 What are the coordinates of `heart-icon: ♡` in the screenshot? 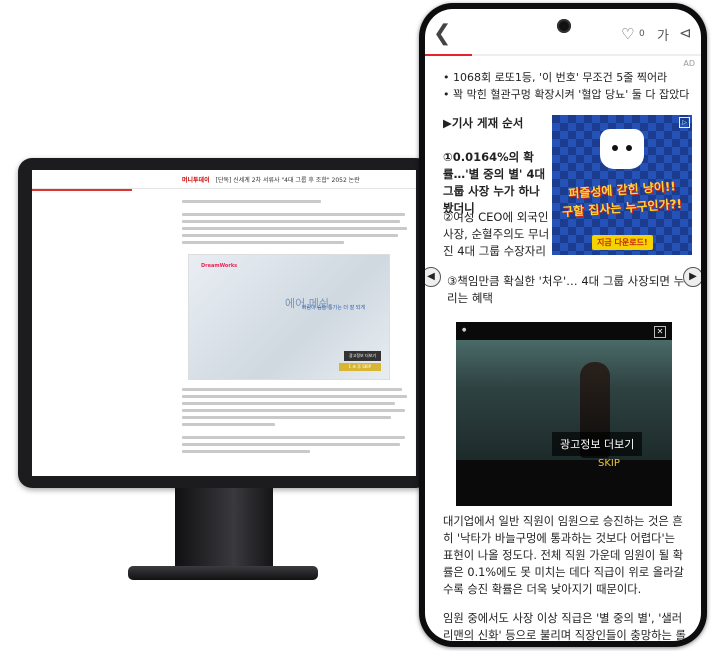 It's located at (627, 34).